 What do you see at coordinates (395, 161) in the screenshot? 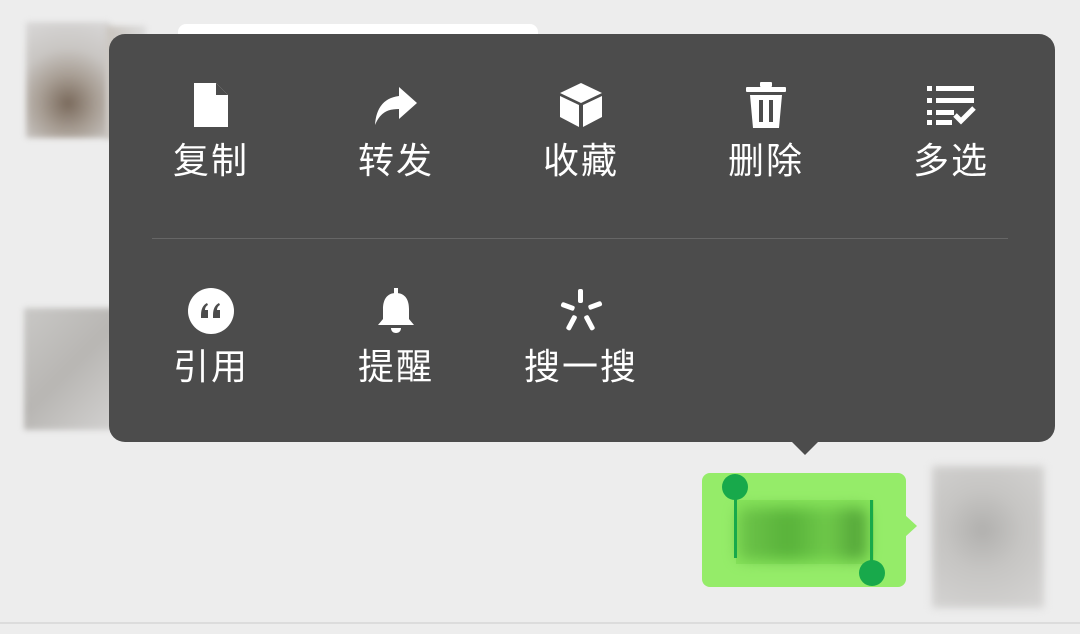
I see `forward-label: 转发` at bounding box center [395, 161].